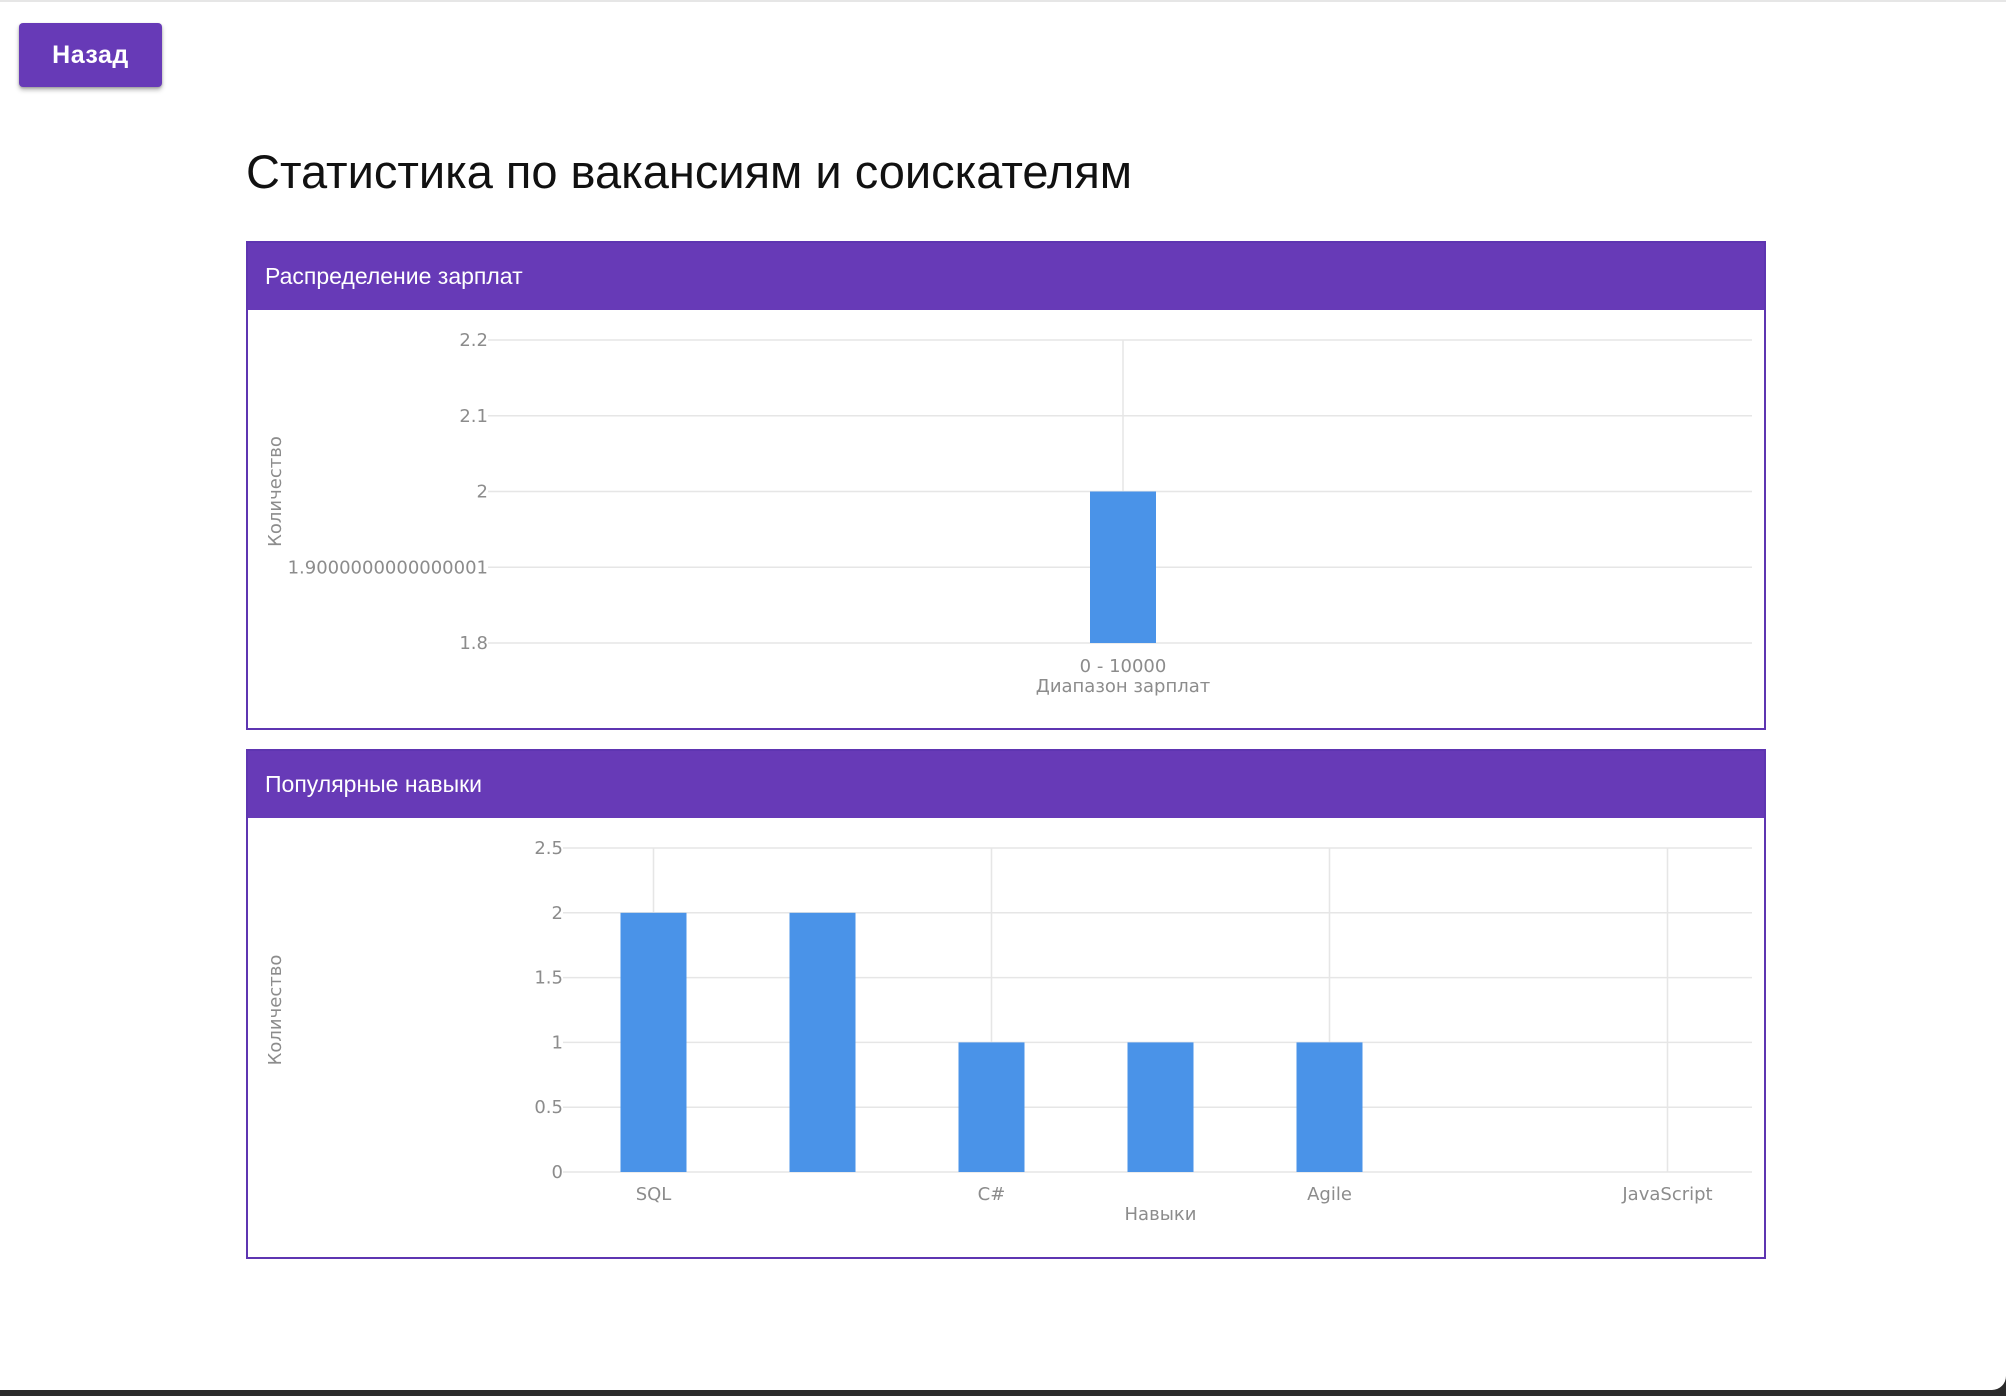 The width and height of the screenshot is (2006, 1396). What do you see at coordinates (689, 171) in the screenshot?
I see `page-title: Статистика по вакансиям и соискателям` at bounding box center [689, 171].